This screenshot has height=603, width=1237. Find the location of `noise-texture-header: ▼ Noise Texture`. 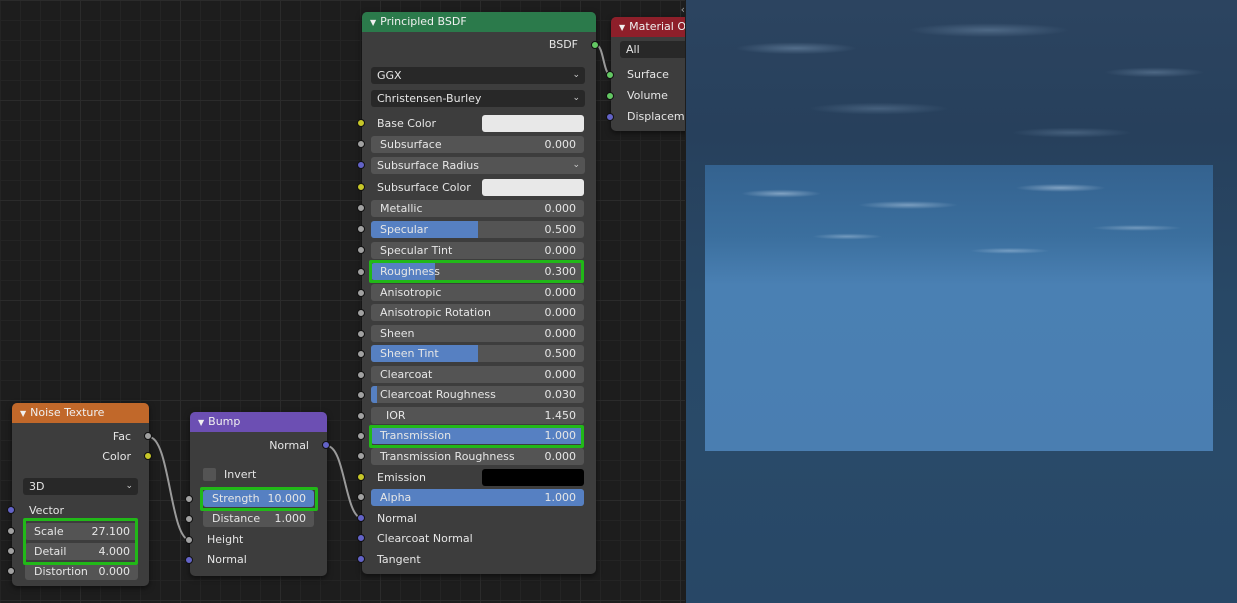

noise-texture-header: ▼ Noise Texture is located at coordinates (80, 413).